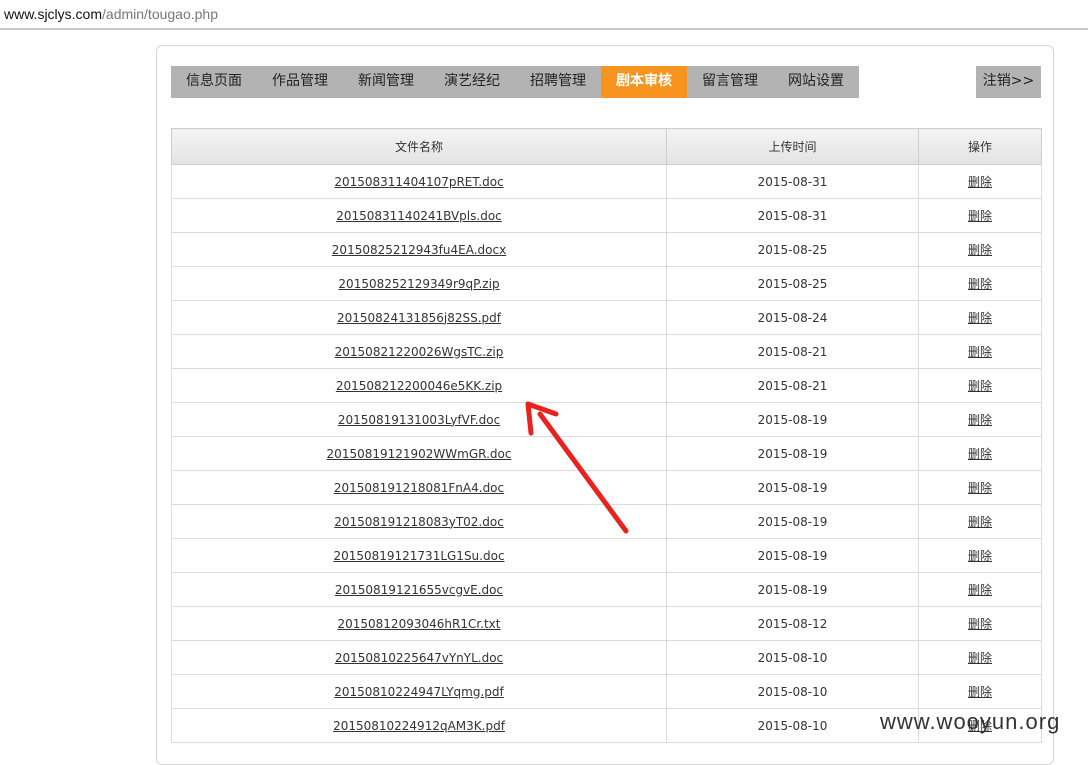 Image resolution: width=1088 pixels, height=765 pixels. Describe the element at coordinates (583, 472) in the screenshot. I see `arrow-shaft` at that location.